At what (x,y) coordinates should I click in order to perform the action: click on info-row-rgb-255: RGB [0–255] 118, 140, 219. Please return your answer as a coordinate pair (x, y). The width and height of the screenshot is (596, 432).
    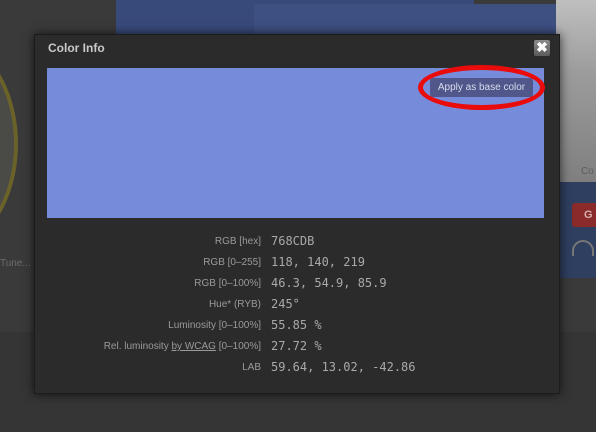
    Looking at the image, I should click on (295, 263).